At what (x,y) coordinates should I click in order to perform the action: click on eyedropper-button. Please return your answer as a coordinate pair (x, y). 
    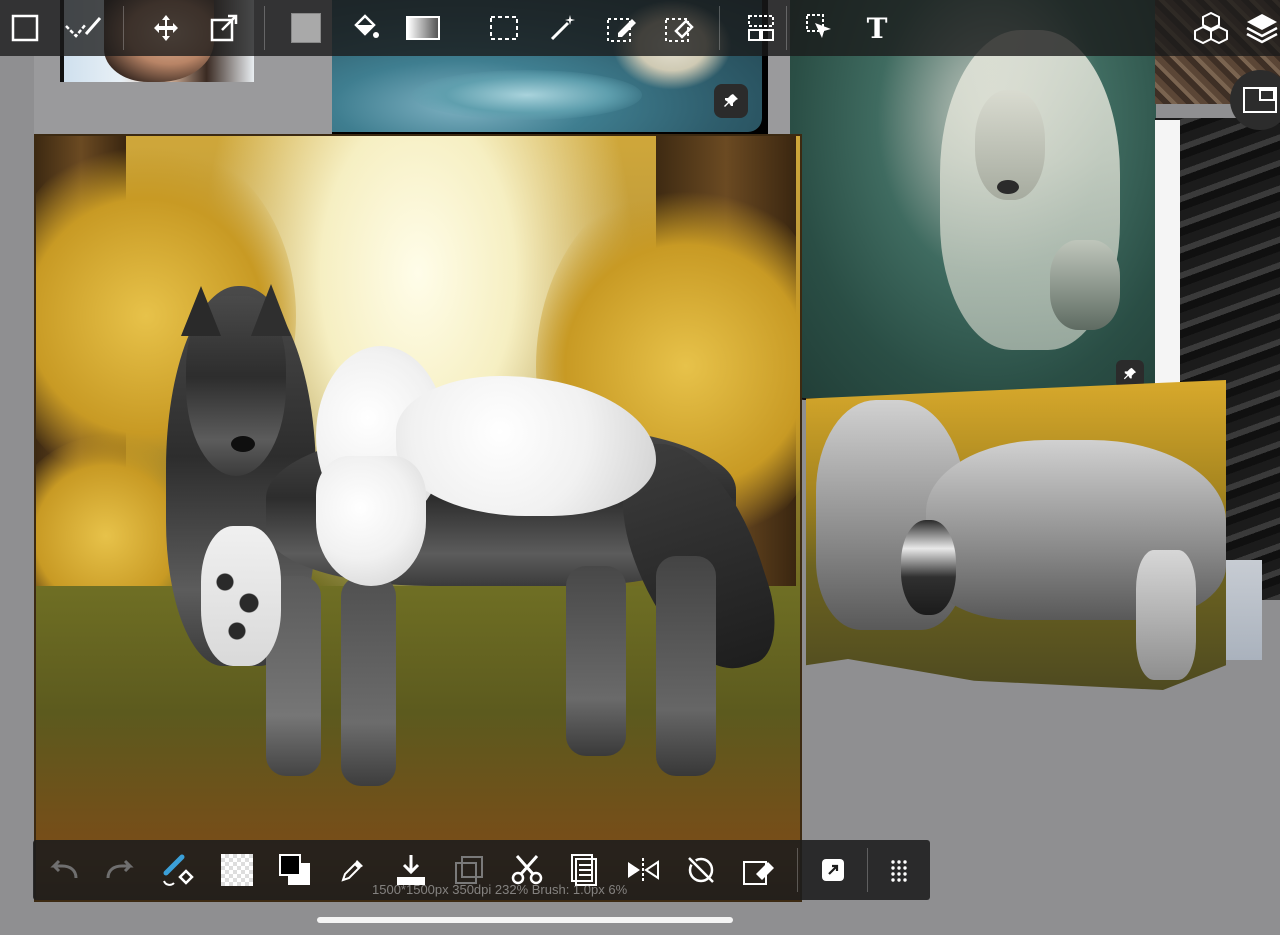
    Looking at the image, I should click on (353, 870).